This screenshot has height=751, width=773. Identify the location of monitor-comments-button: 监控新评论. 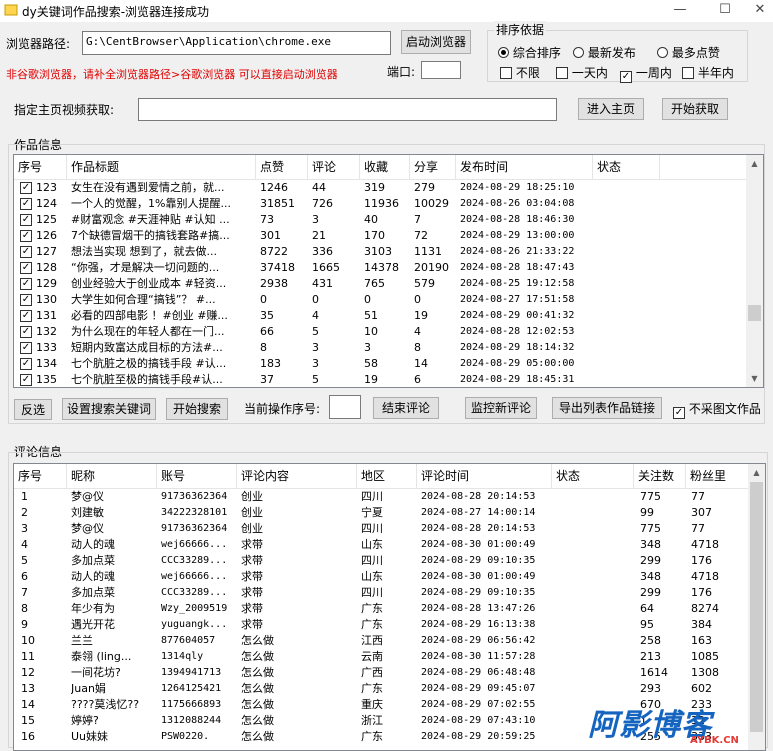
(501, 408).